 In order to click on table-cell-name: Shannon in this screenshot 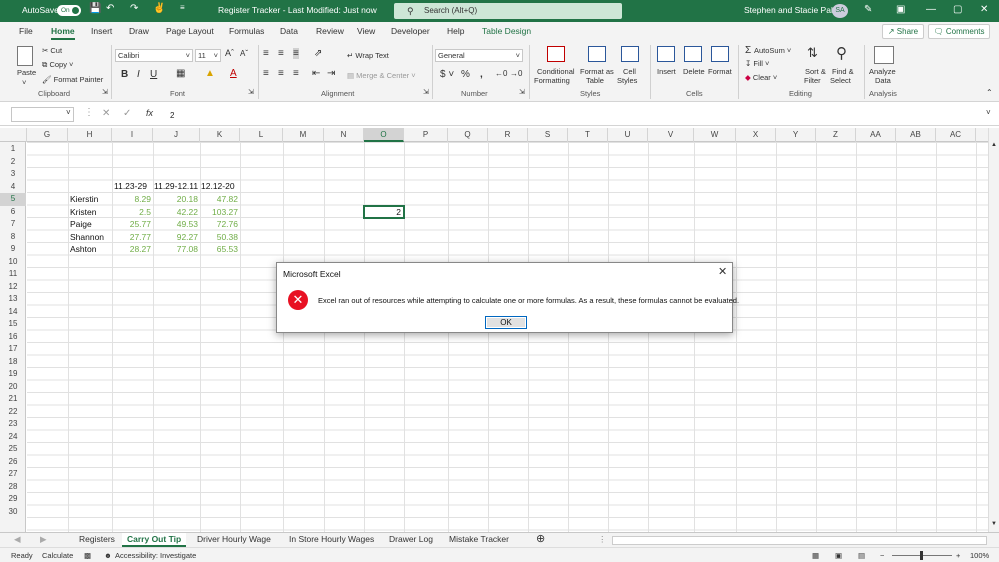, I will do `click(91, 237)`.